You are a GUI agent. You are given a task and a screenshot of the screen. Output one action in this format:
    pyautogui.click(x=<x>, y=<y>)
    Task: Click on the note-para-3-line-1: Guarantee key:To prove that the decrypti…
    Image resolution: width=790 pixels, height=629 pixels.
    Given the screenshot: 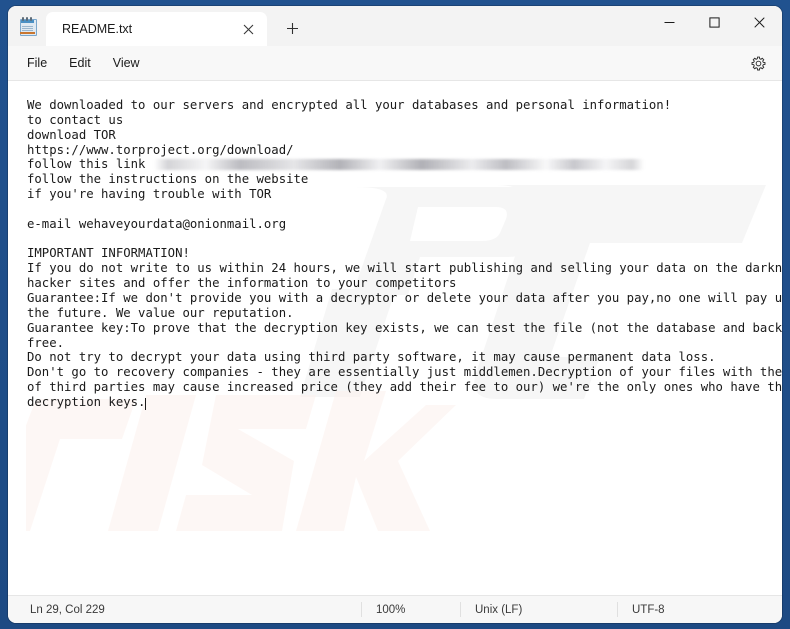 What is the action you would take?
    pyautogui.click(x=404, y=327)
    